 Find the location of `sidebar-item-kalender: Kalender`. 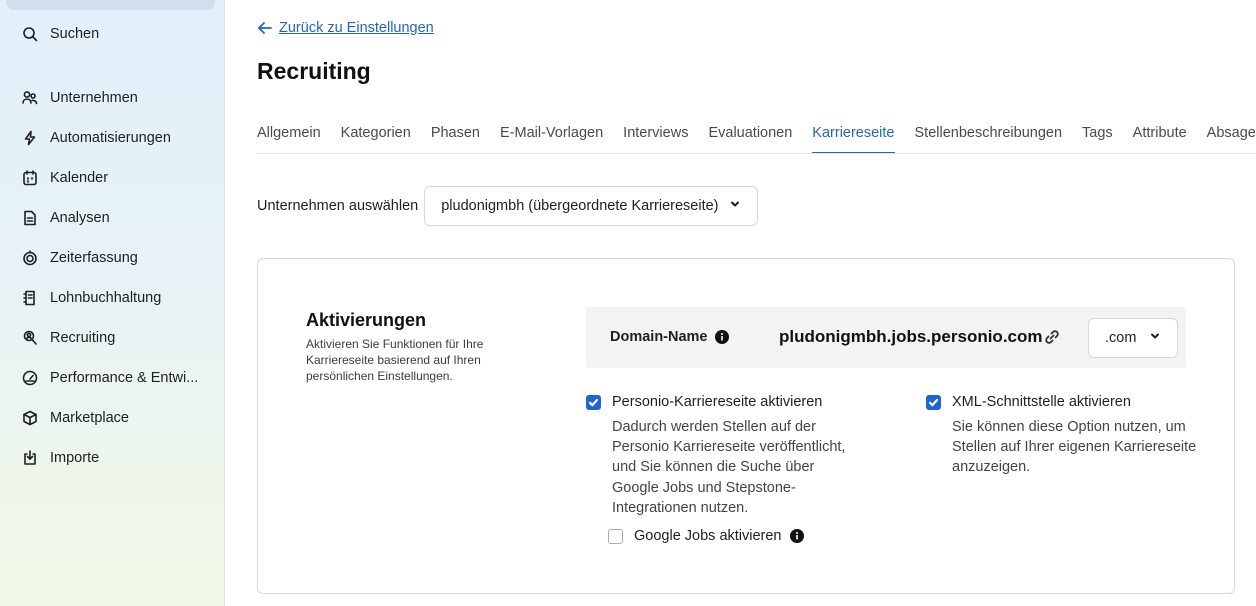

sidebar-item-kalender: Kalender is located at coordinates (65, 178).